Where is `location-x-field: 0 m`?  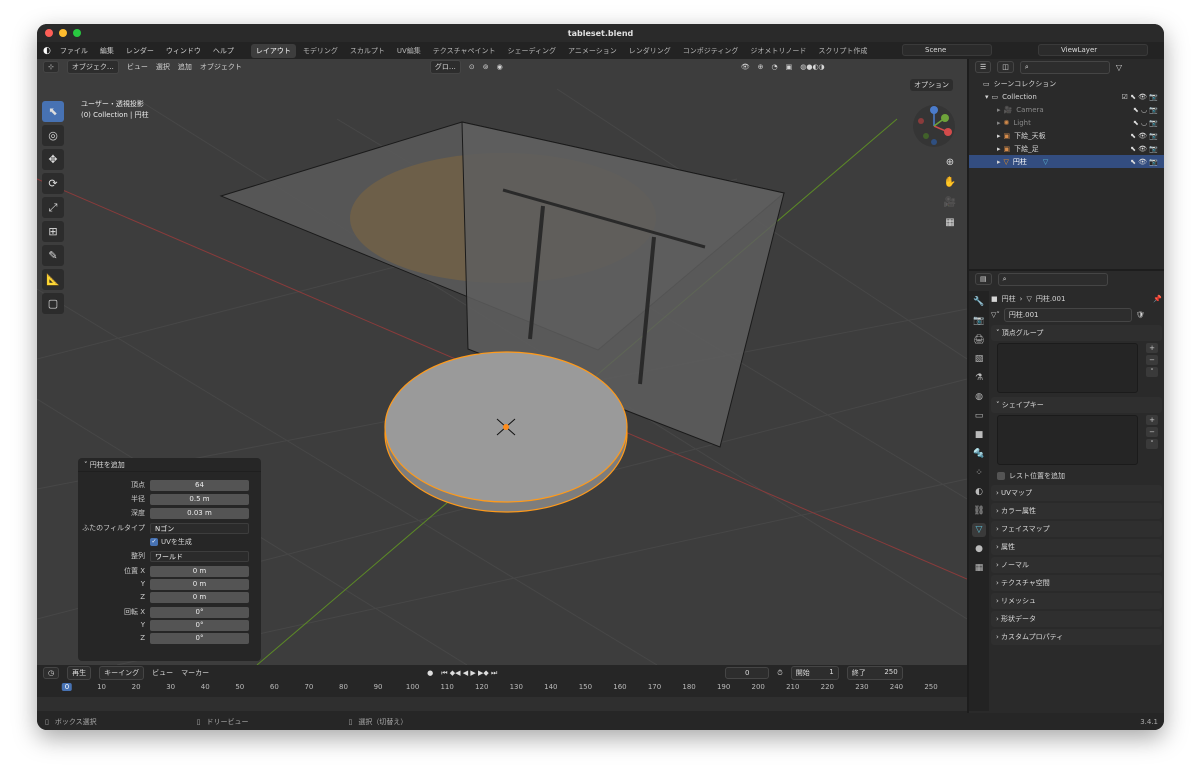 location-x-field: 0 m is located at coordinates (199, 571).